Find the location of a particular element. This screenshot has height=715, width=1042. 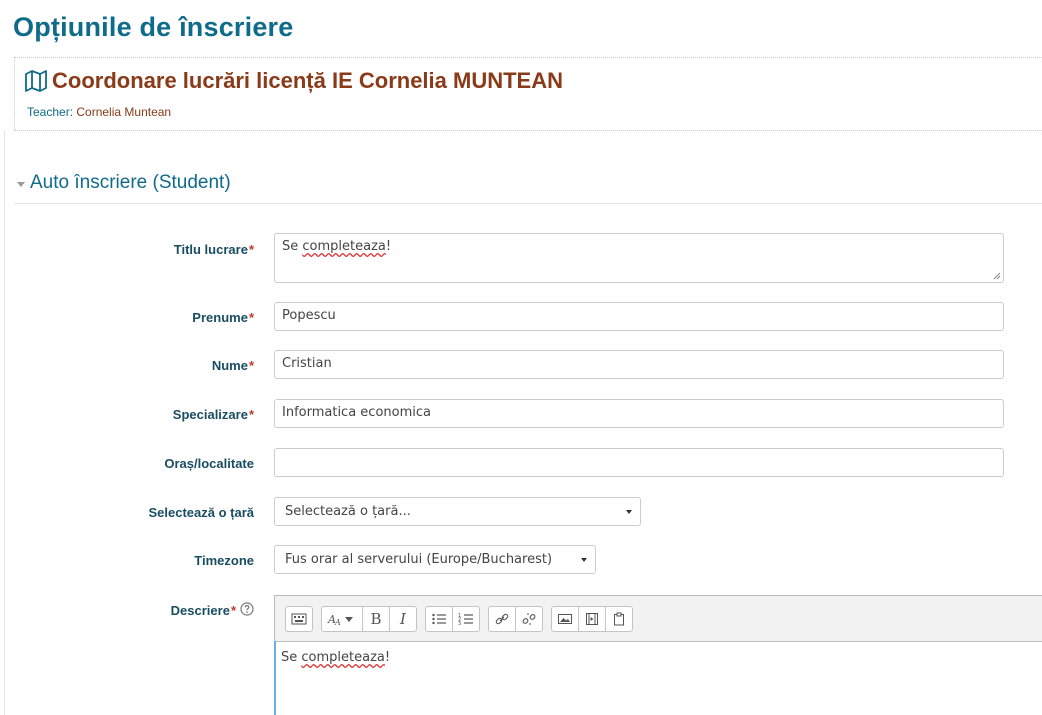

italic-icon: I is located at coordinates (403, 619).